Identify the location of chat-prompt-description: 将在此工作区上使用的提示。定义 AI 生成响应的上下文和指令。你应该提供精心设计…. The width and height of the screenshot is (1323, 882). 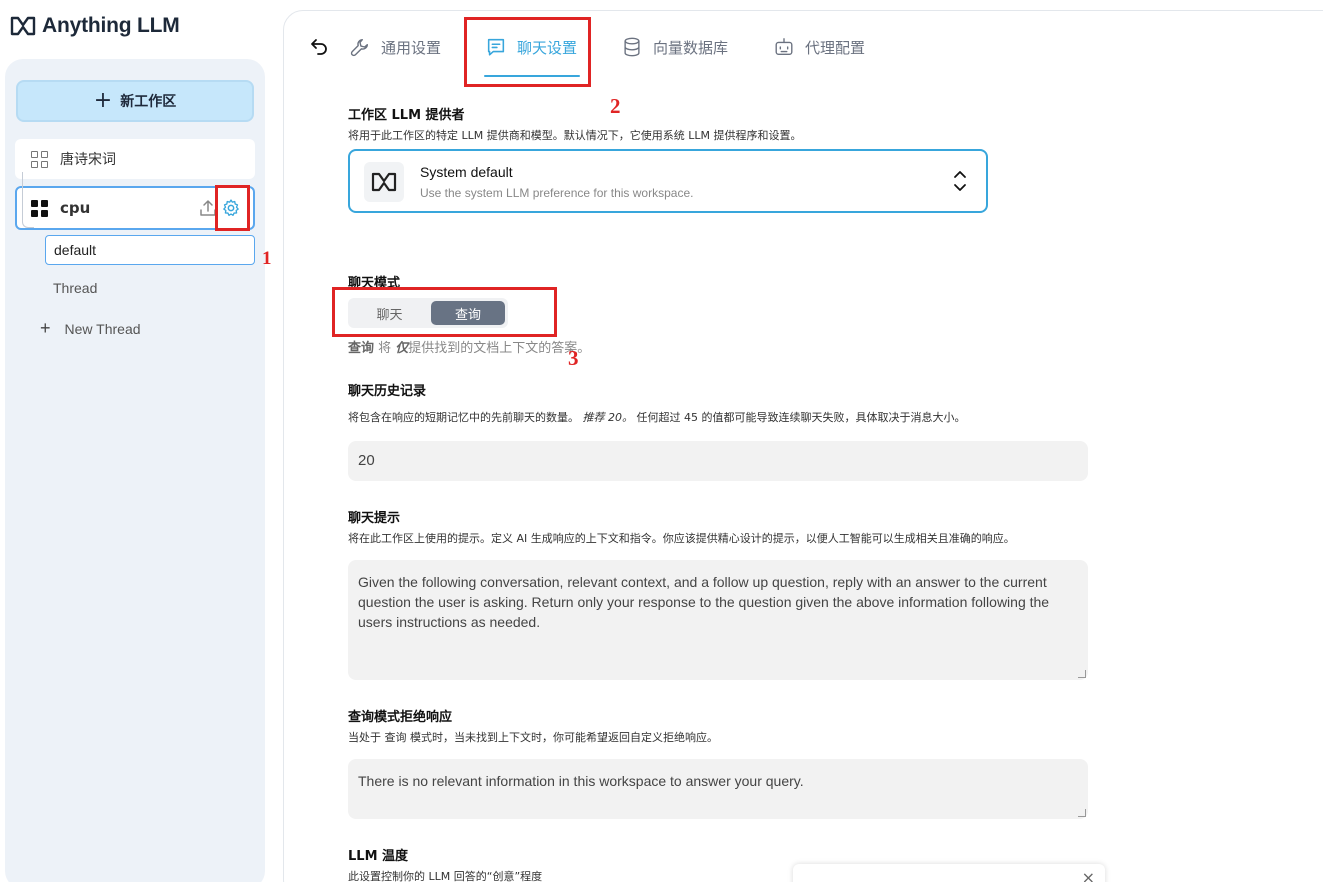
(681, 538).